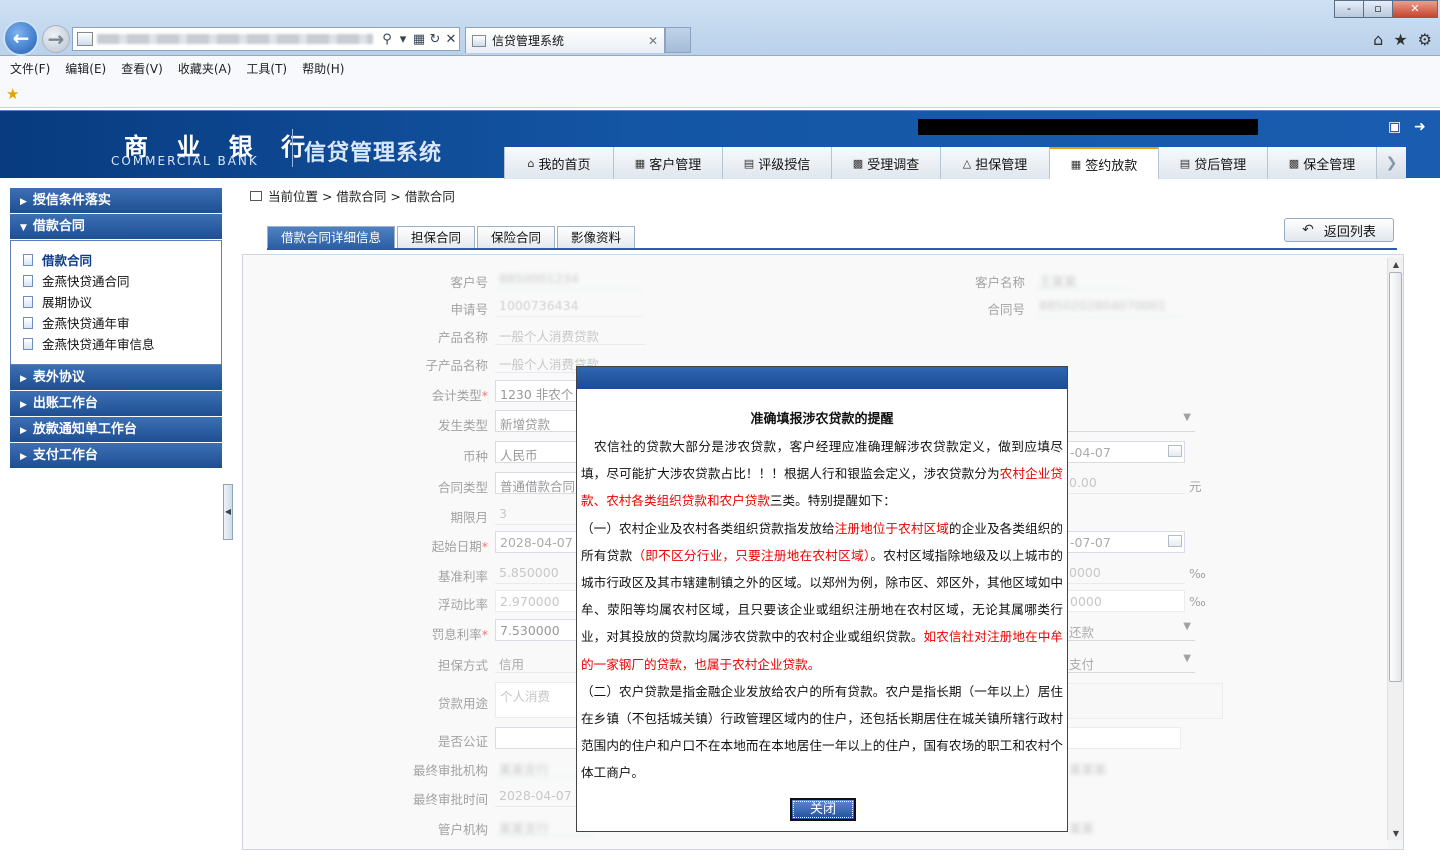 The width and height of the screenshot is (1440, 860). Describe the element at coordinates (858, 163) in the screenshot. I see `survey-icon: ▩` at that location.